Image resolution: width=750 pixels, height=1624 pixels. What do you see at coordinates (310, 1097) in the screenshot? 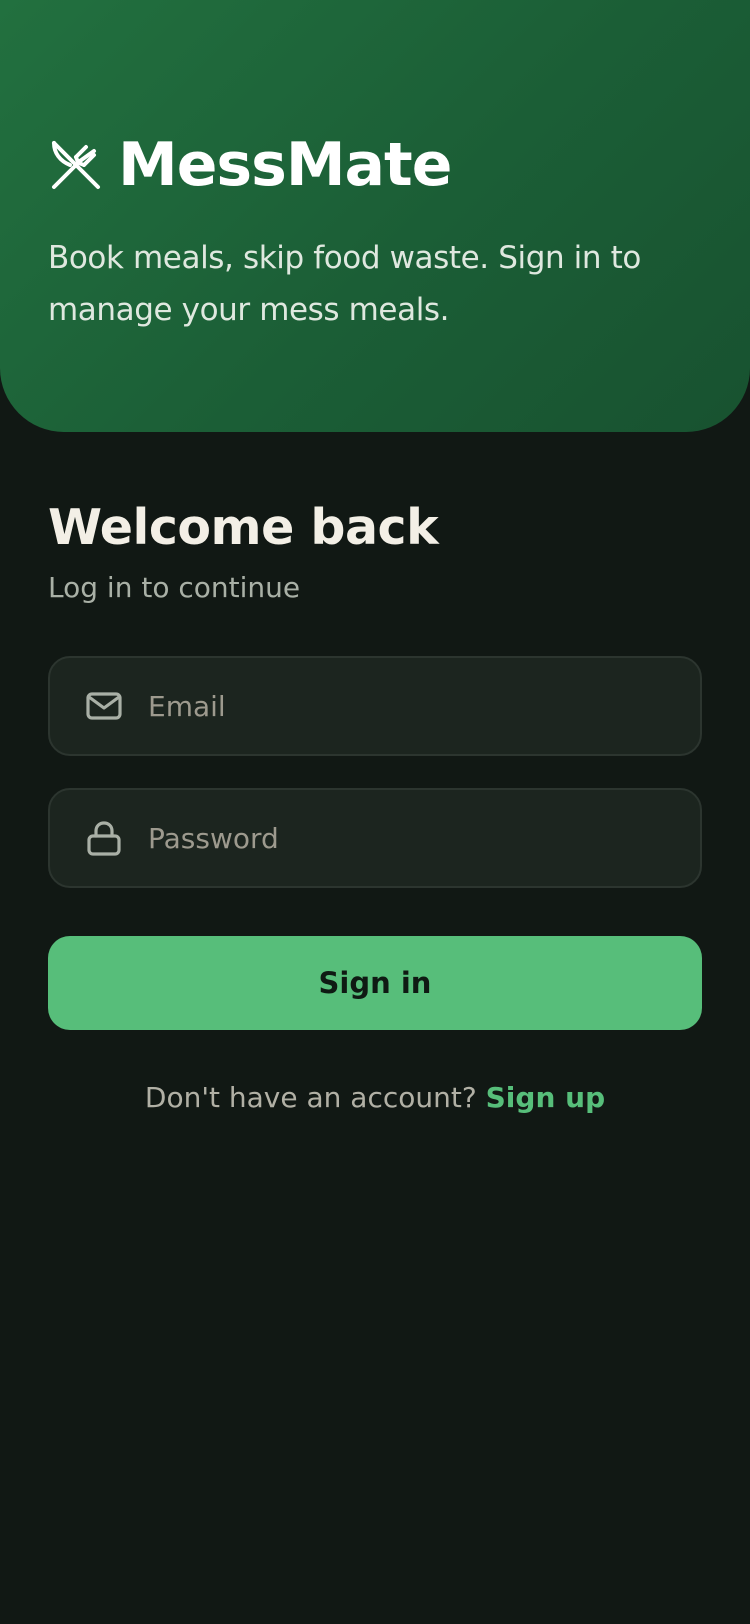
I see `signup-prompt-text: Don't have an account?` at bounding box center [310, 1097].